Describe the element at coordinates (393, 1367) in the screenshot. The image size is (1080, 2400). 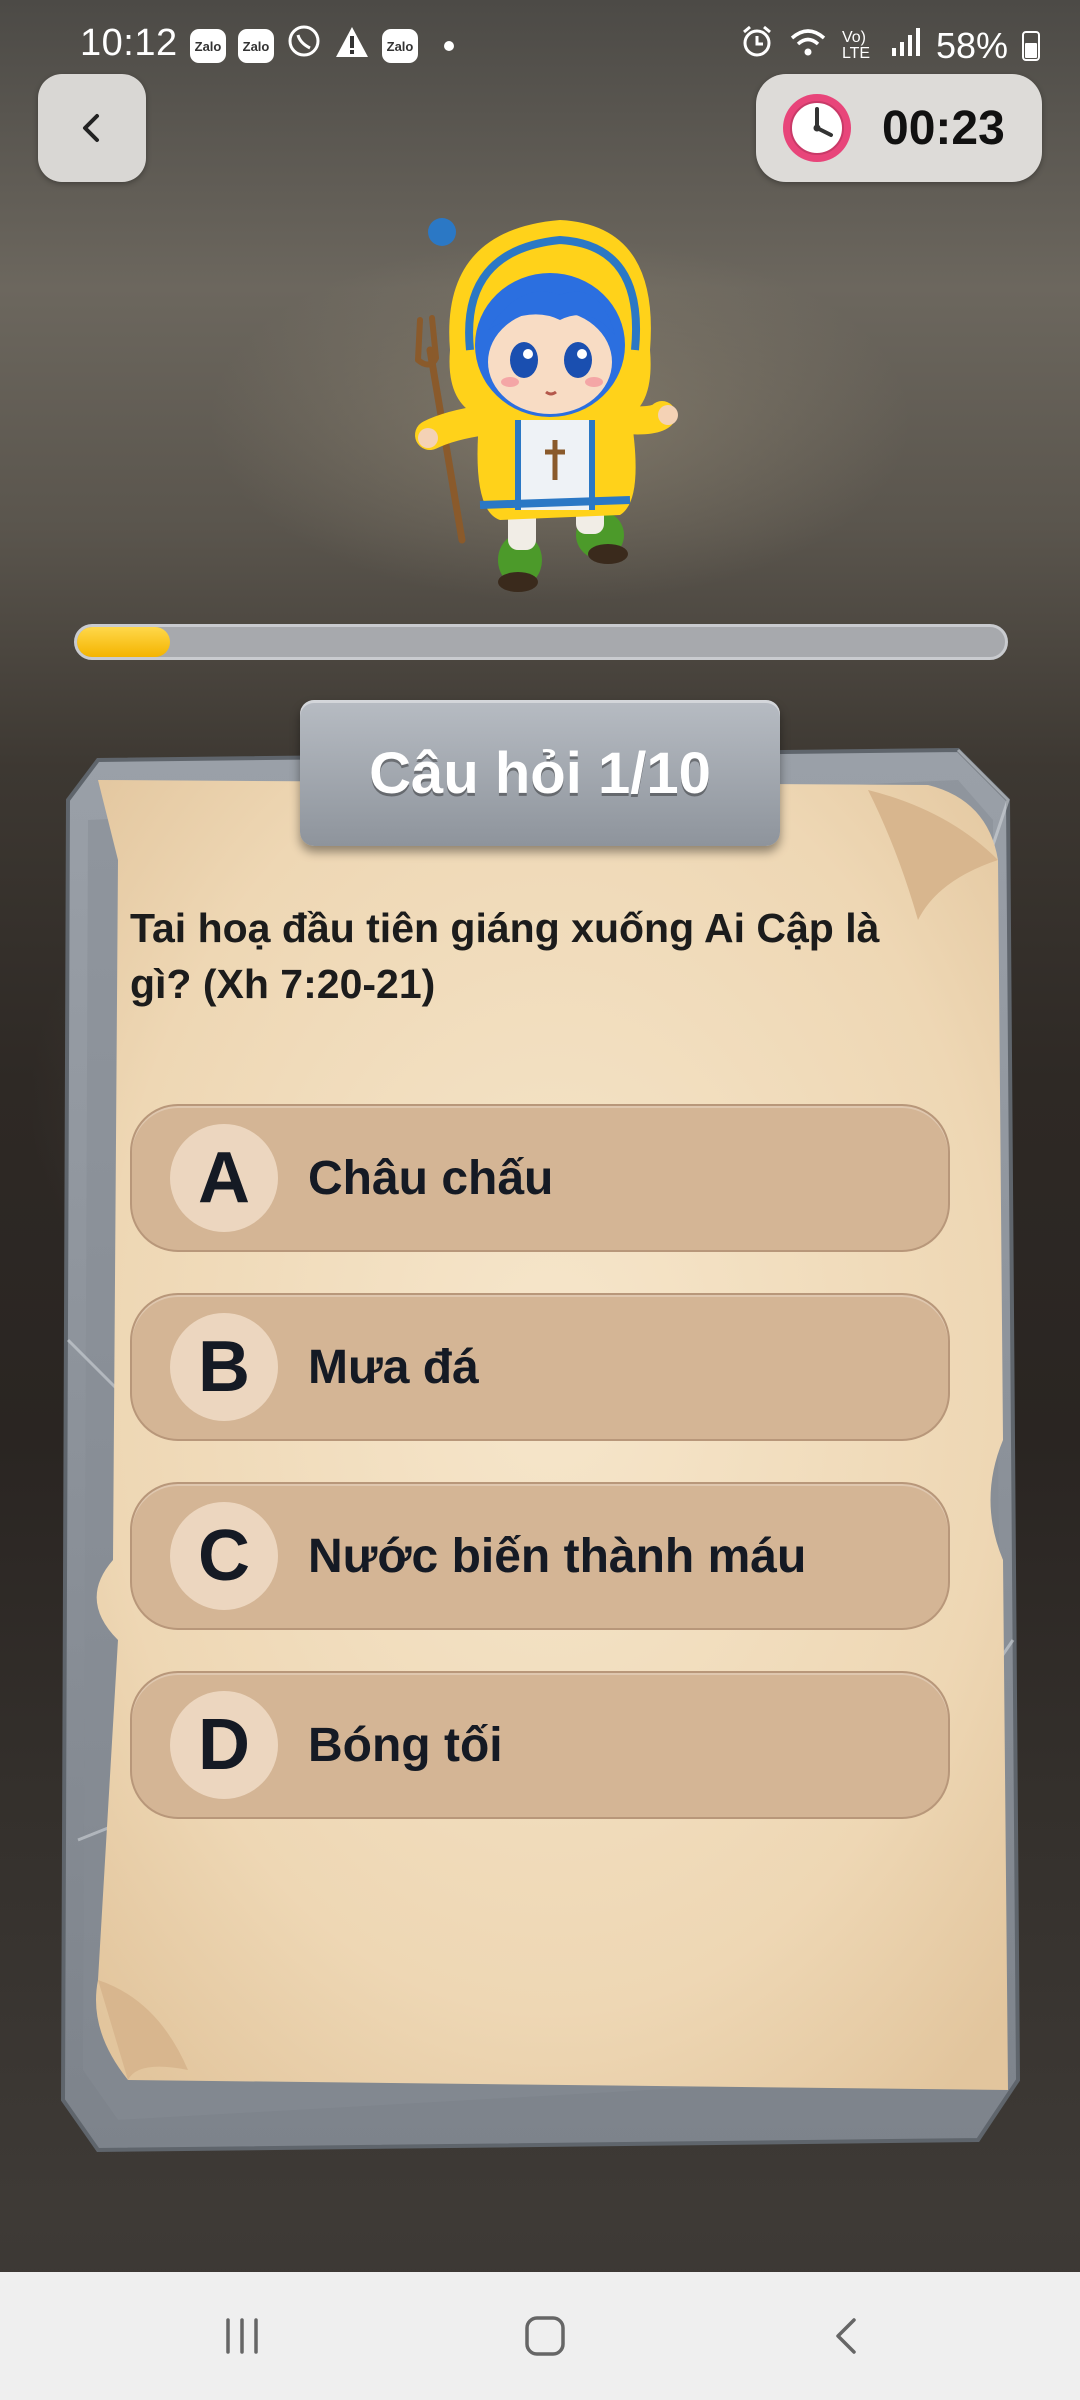
I see `answer-text: Mưa đá` at that location.